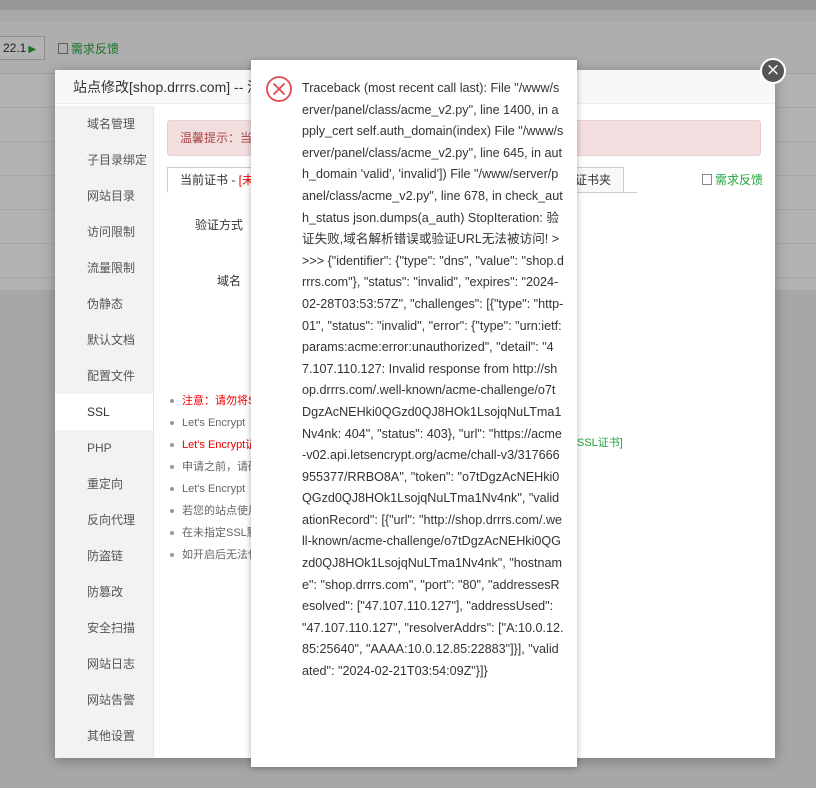 This screenshot has height=788, width=816. Describe the element at coordinates (104, 196) in the screenshot. I see `nav-item-site-dir: 网站目录` at that location.